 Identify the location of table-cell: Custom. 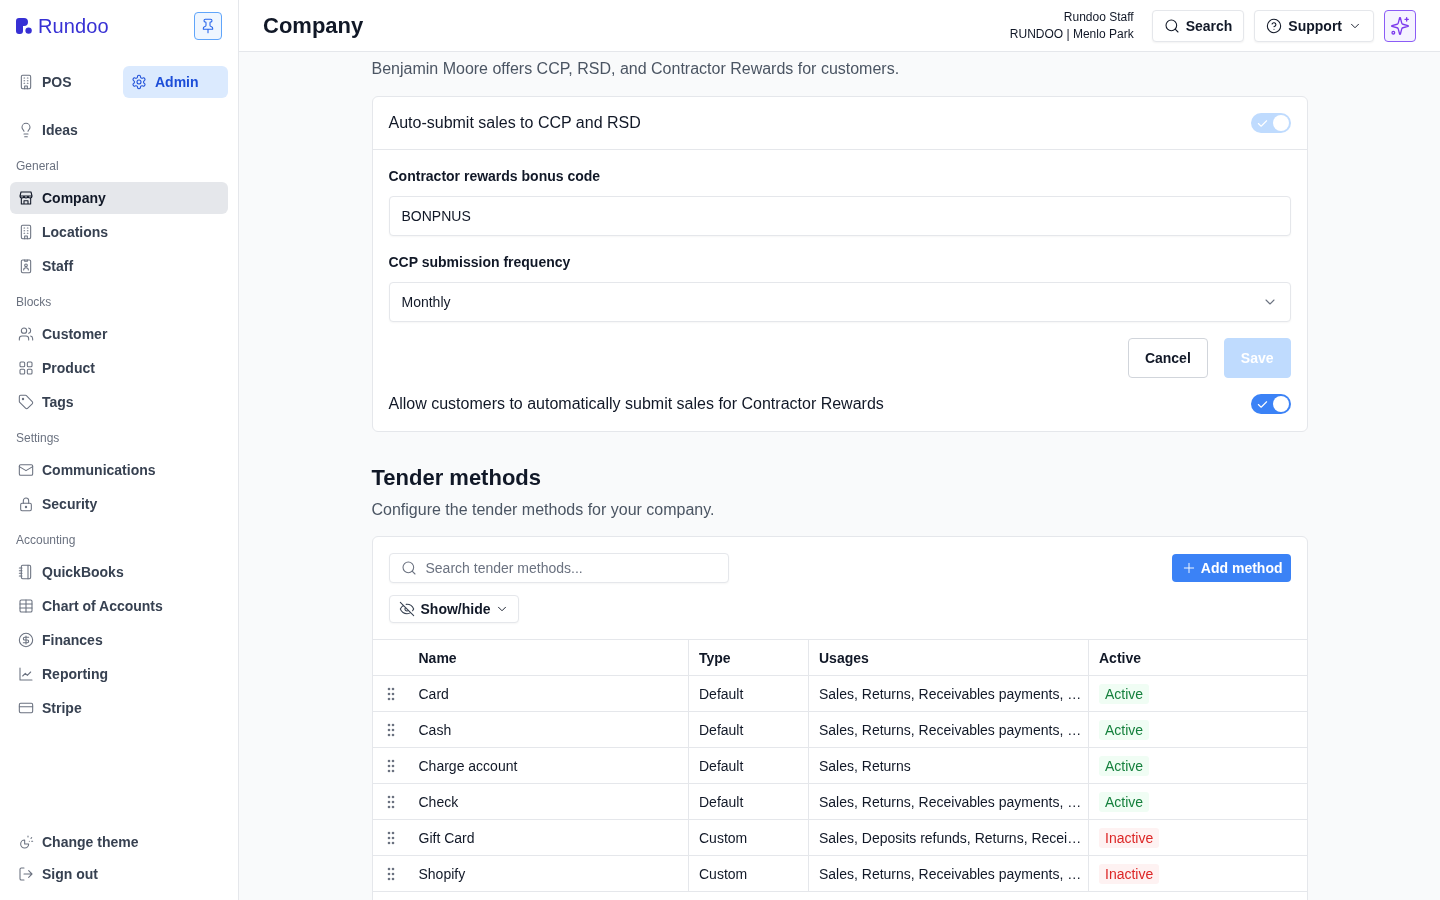
(748, 837).